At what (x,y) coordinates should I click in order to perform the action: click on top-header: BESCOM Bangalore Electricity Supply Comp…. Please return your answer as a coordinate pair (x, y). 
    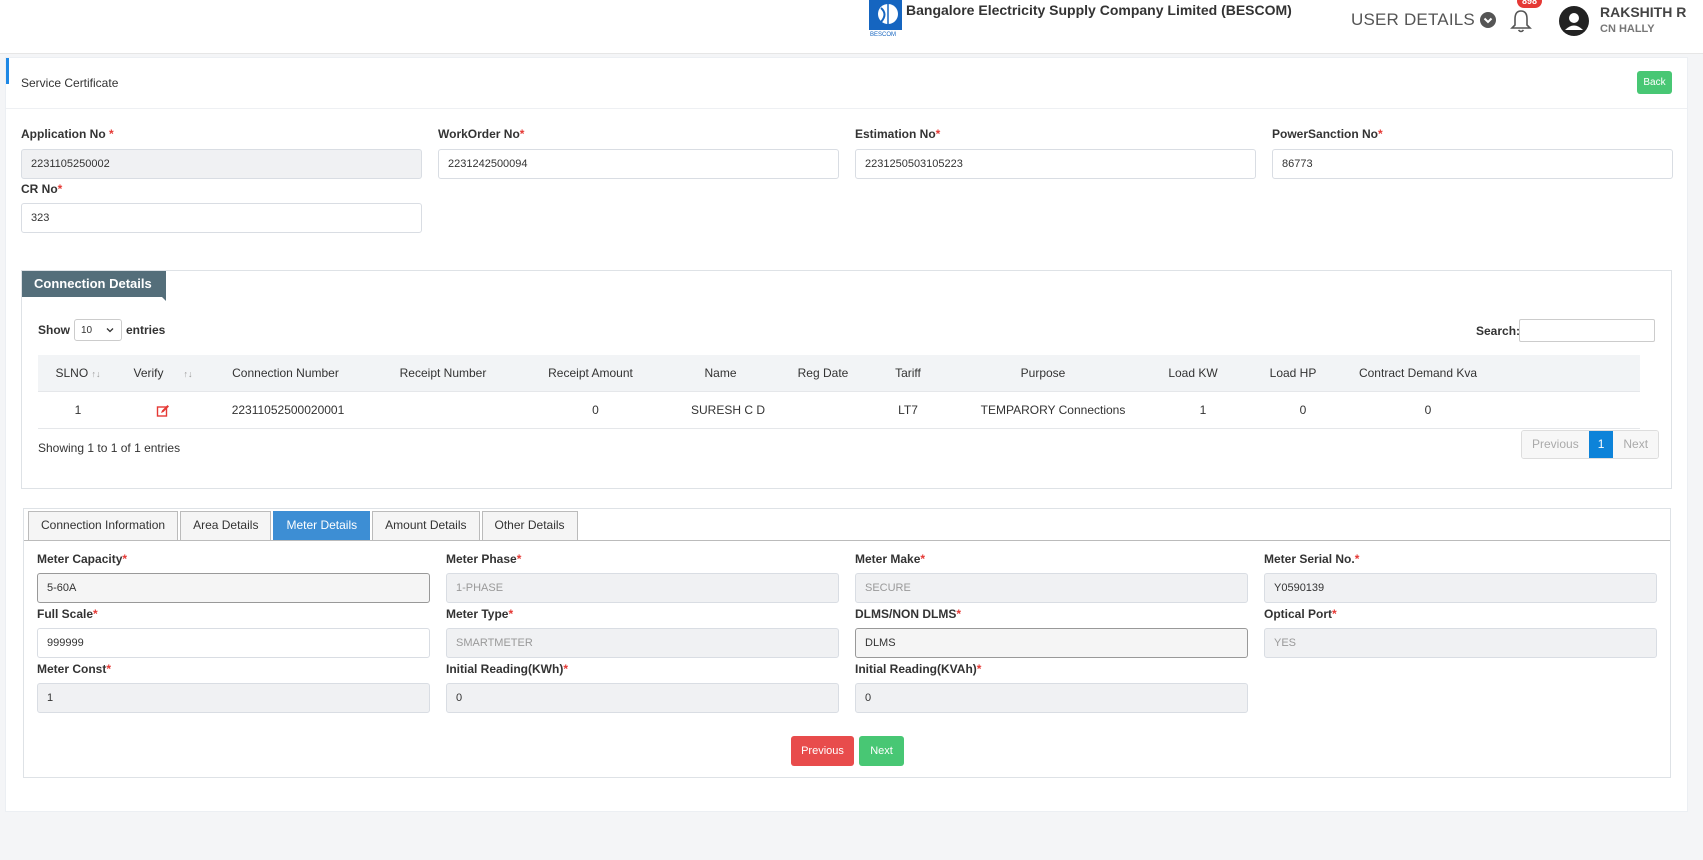
    Looking at the image, I should click on (851, 27).